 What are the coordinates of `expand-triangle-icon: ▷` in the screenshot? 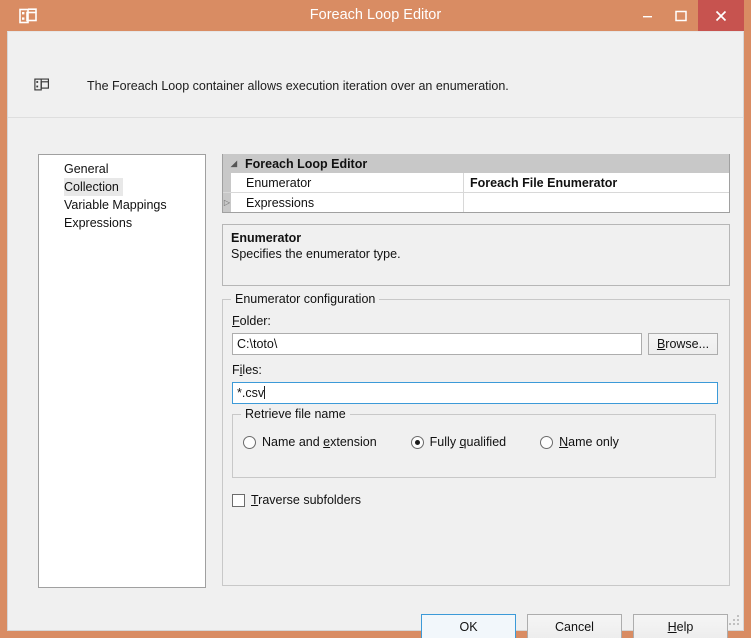 It's located at (227, 202).